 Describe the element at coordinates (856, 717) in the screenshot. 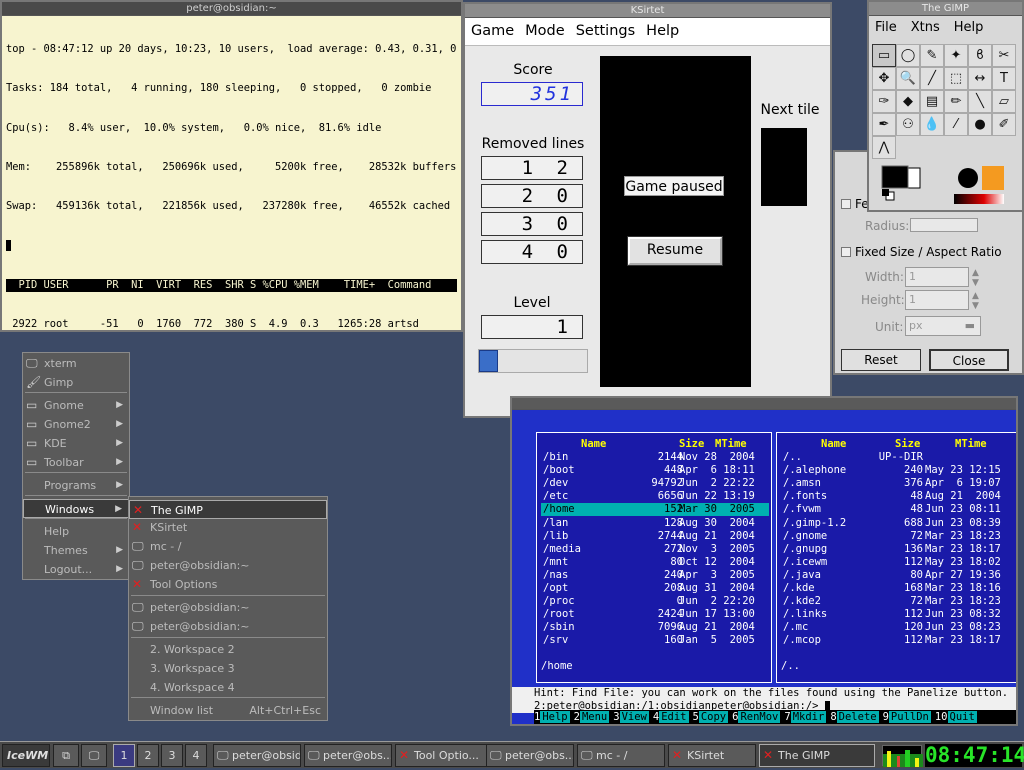

I see `fkey-8: 8 Delete` at that location.